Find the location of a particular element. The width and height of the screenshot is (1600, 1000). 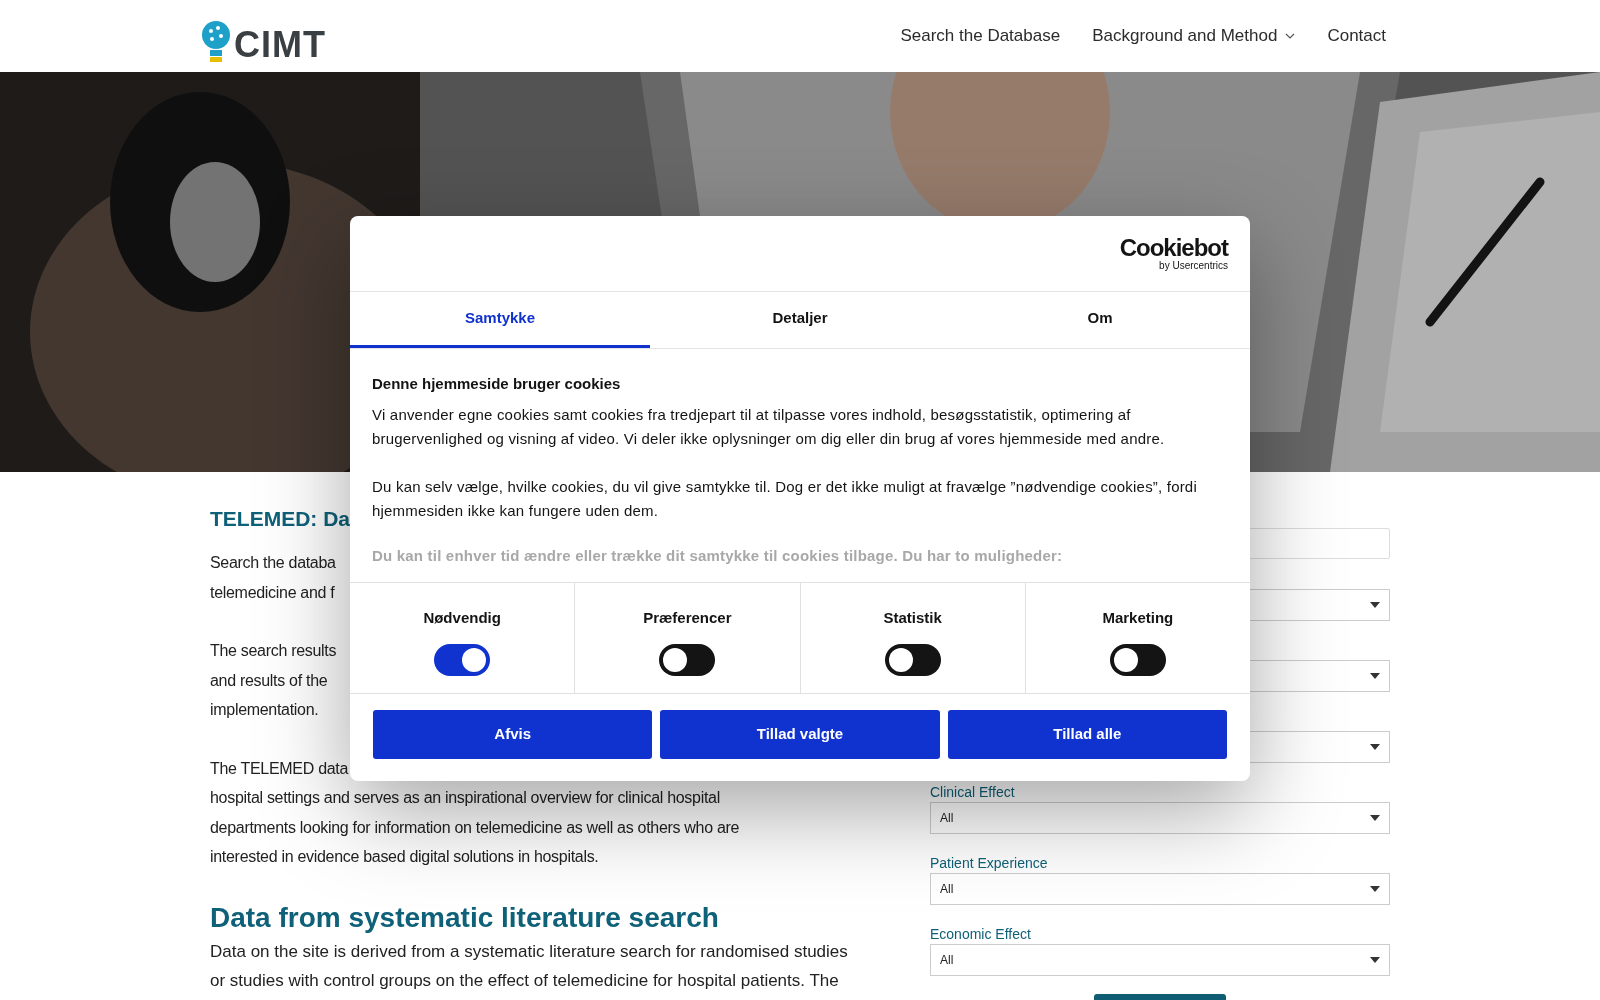

nav-link: Search the Database is located at coordinates (980, 36).